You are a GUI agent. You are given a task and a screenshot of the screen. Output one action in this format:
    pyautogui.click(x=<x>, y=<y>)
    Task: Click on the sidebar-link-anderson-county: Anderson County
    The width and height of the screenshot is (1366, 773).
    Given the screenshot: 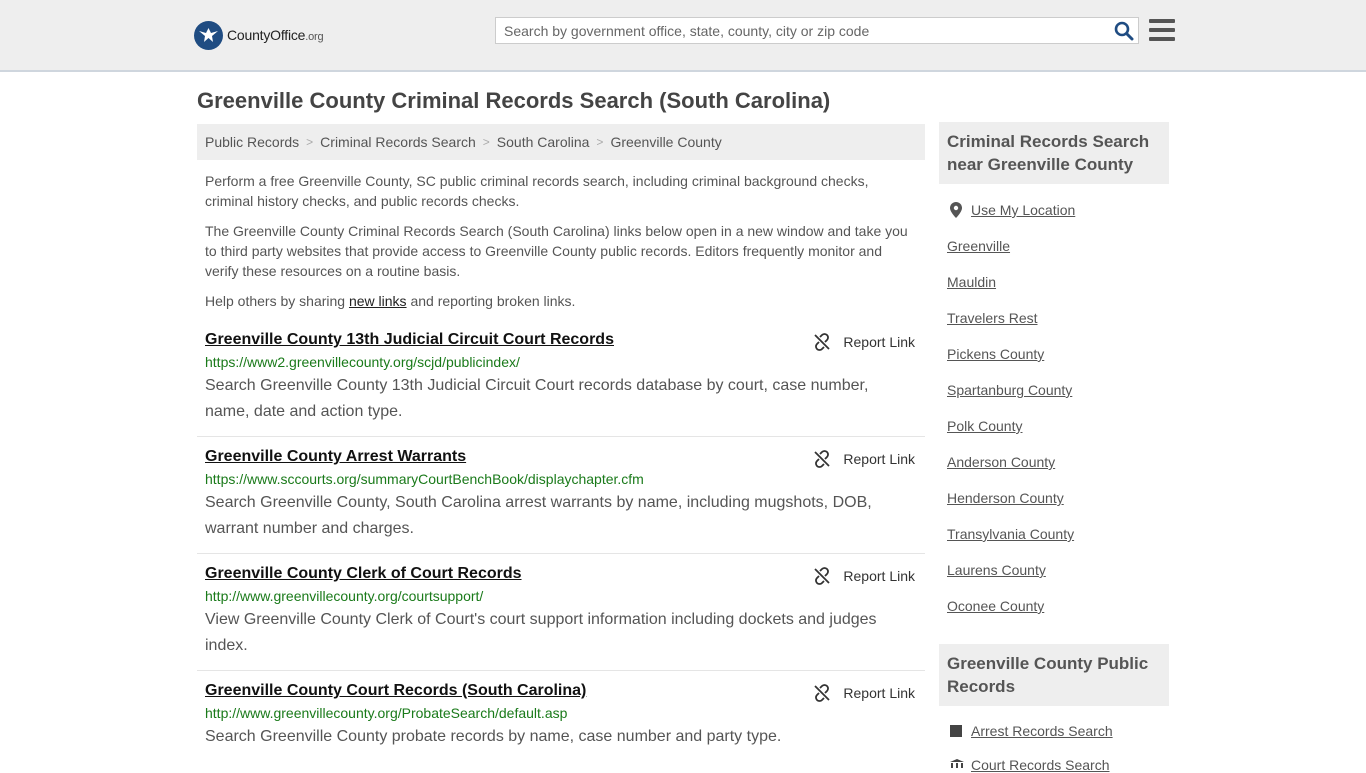 What is the action you would take?
    pyautogui.click(x=1001, y=462)
    